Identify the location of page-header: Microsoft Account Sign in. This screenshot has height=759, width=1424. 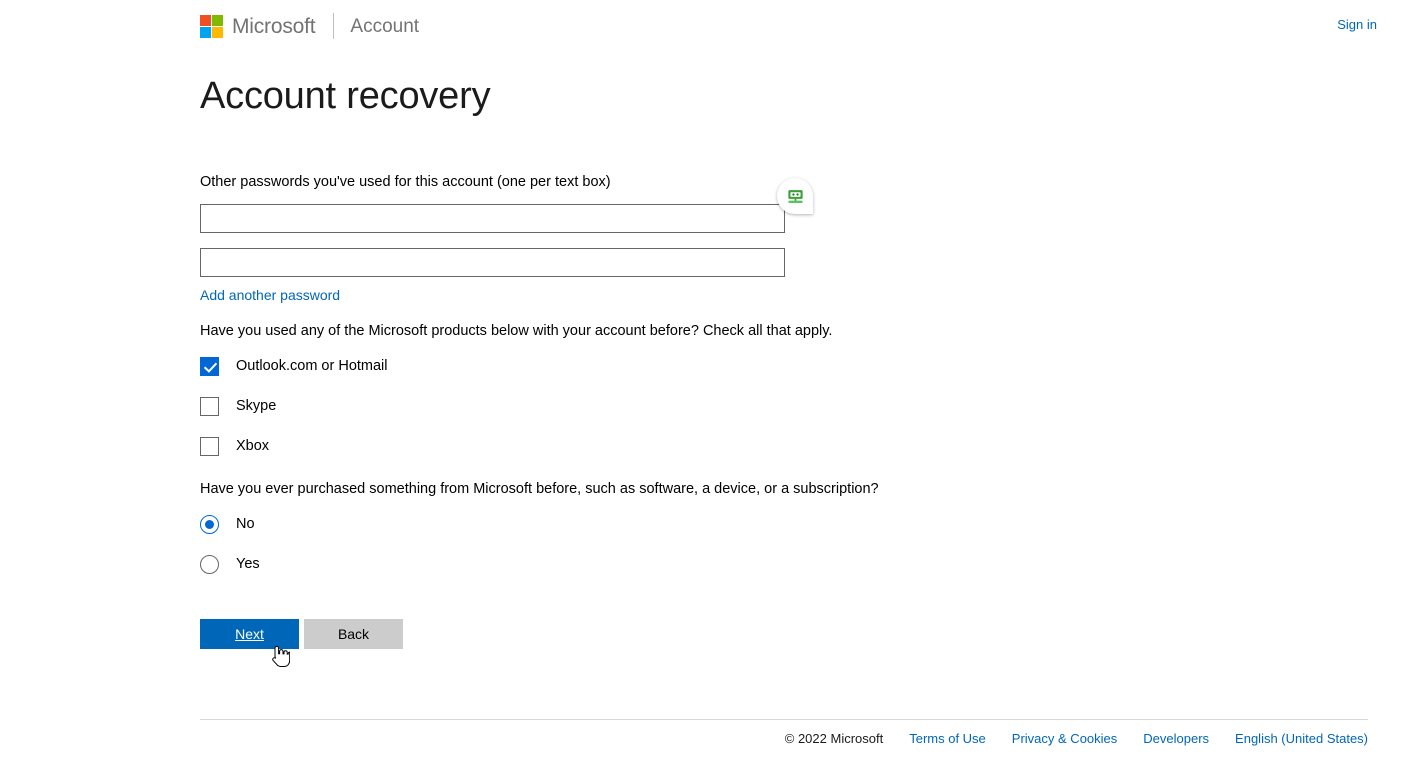
(712, 25).